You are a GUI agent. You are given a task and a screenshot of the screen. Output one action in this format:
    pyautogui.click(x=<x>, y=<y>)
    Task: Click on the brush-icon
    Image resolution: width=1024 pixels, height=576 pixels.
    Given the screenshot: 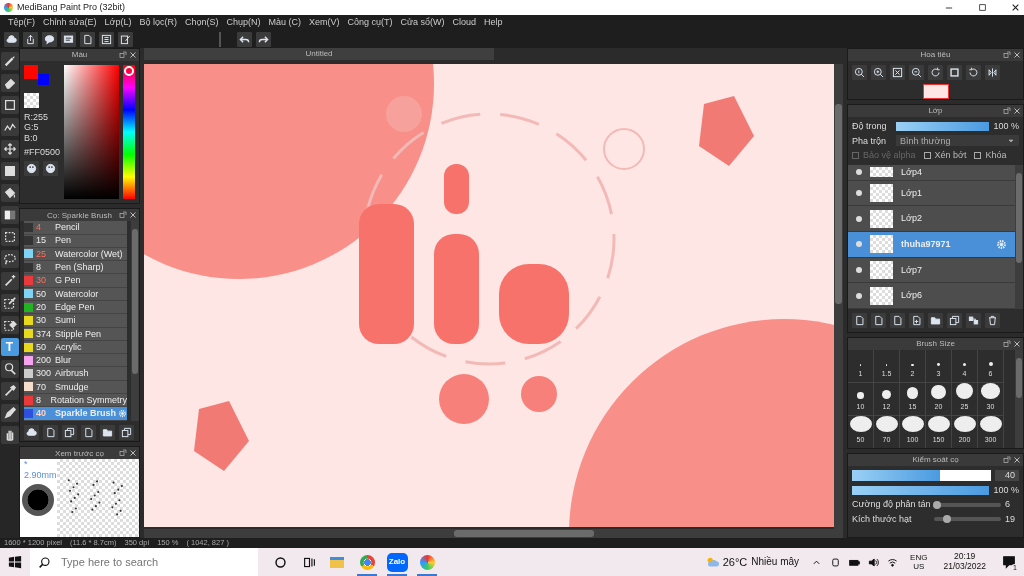 What is the action you would take?
    pyautogui.click(x=9, y=61)
    